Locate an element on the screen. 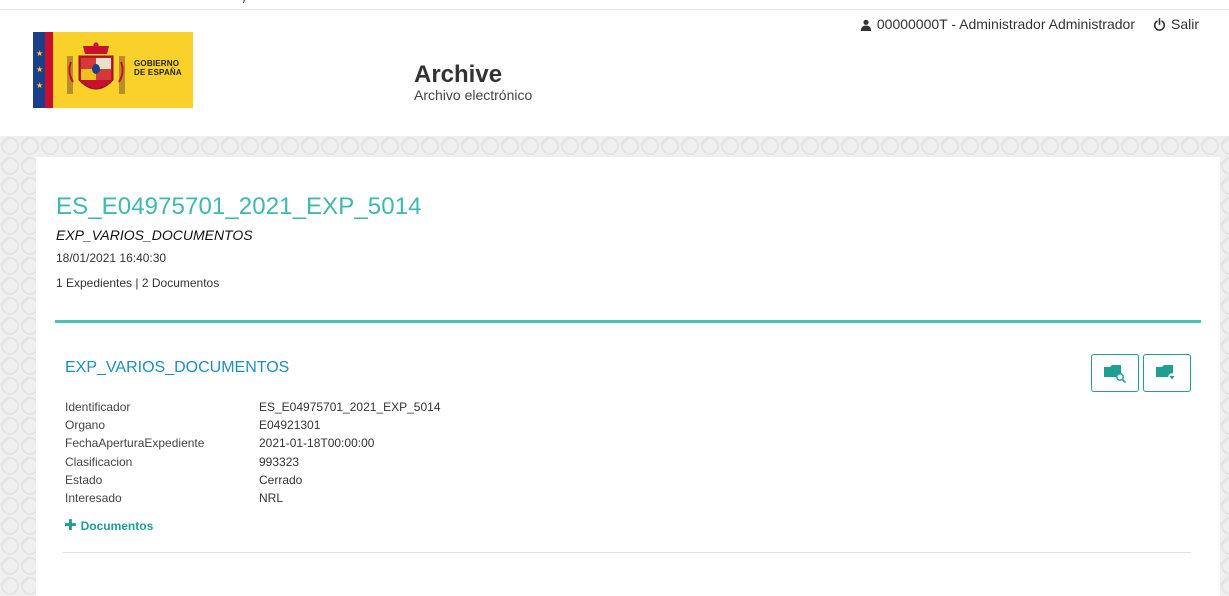 The height and width of the screenshot is (596, 1229). metadata-value: 2021-01-18T00:00:00 is located at coordinates (317, 443).